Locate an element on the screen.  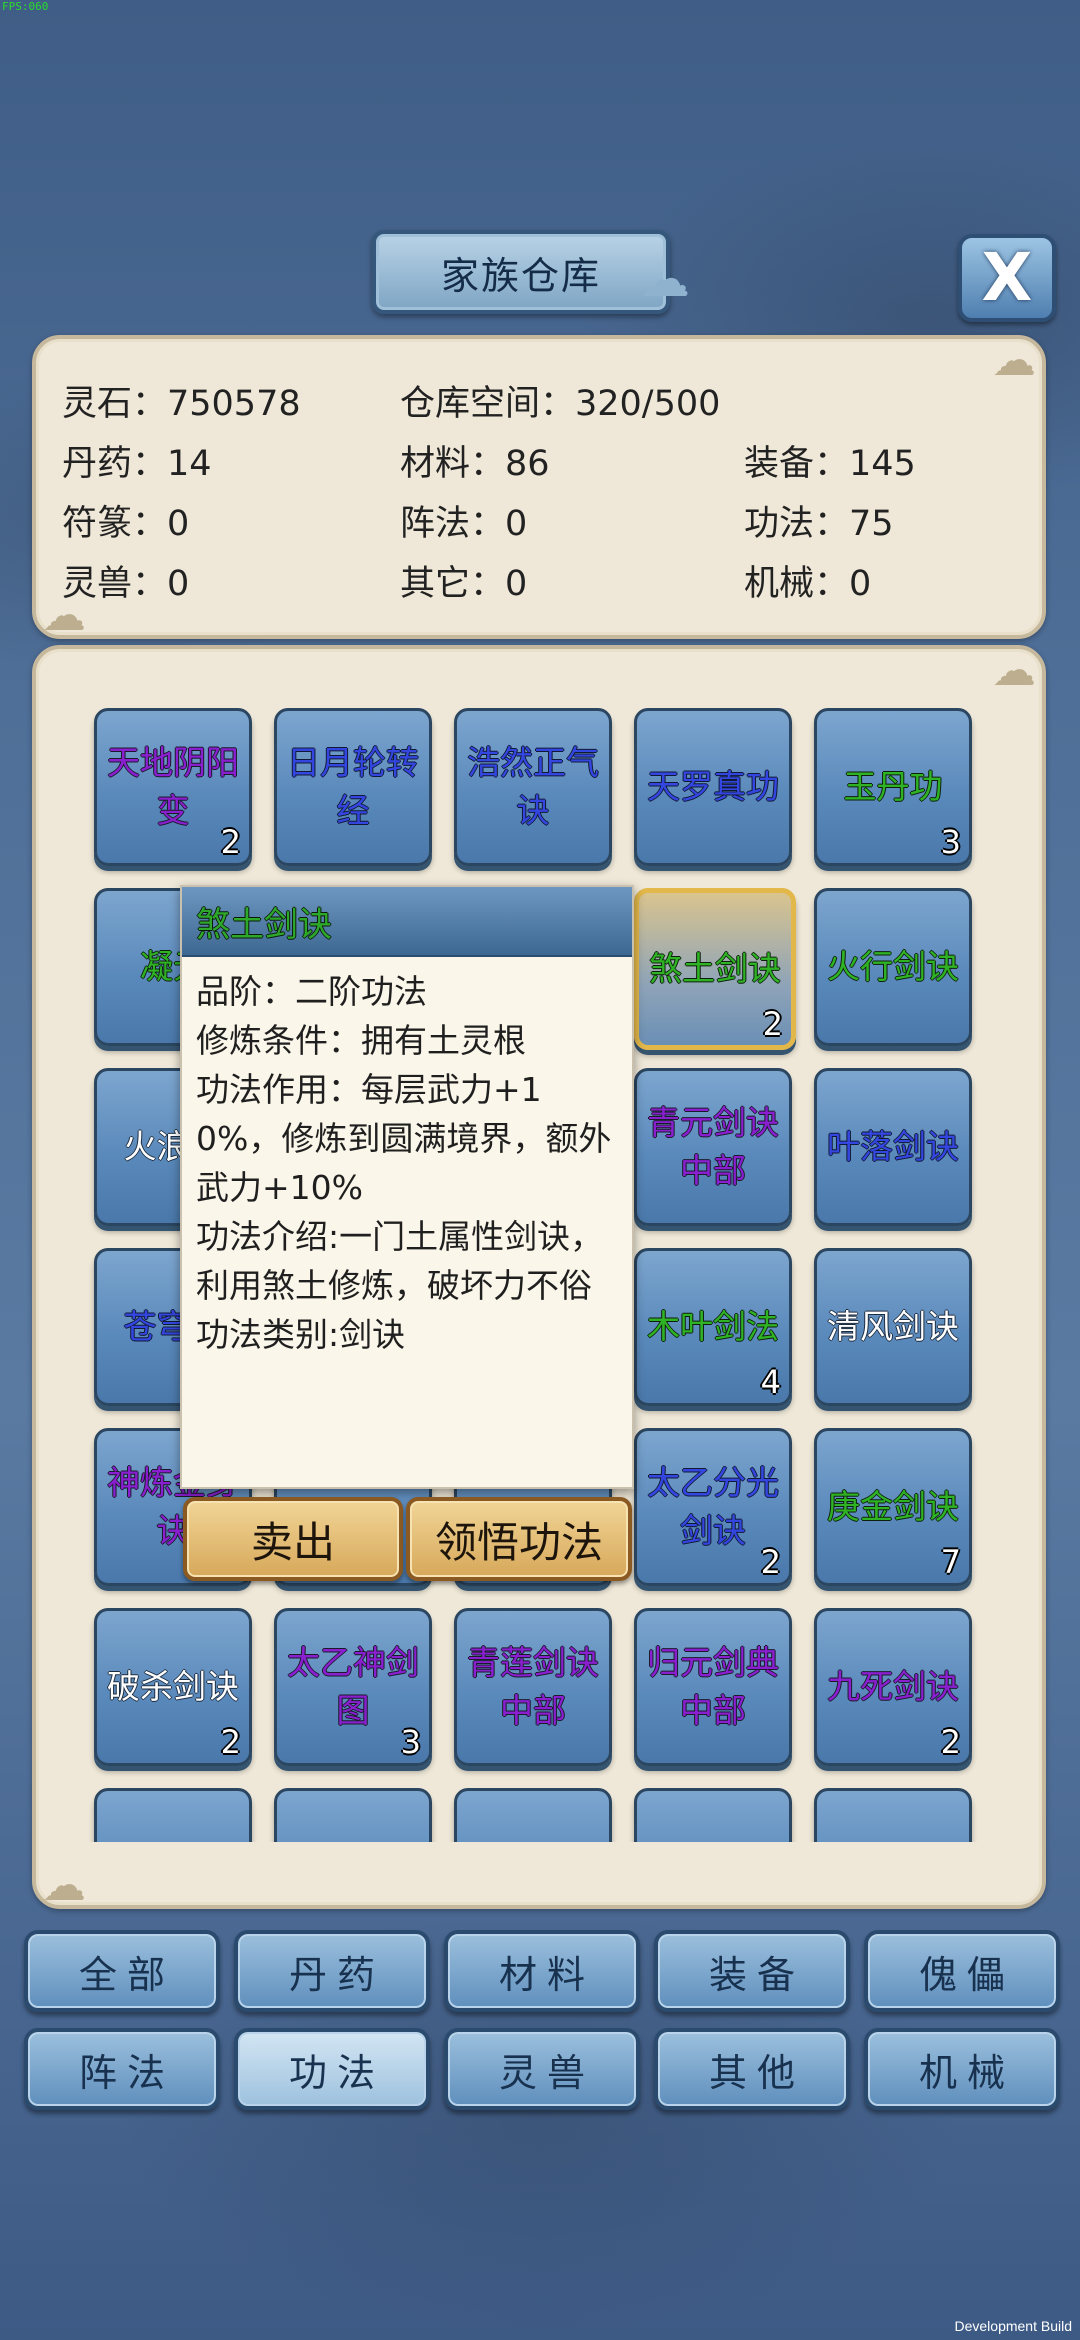
item-name: 清风剑诀 is located at coordinates (893, 1326).